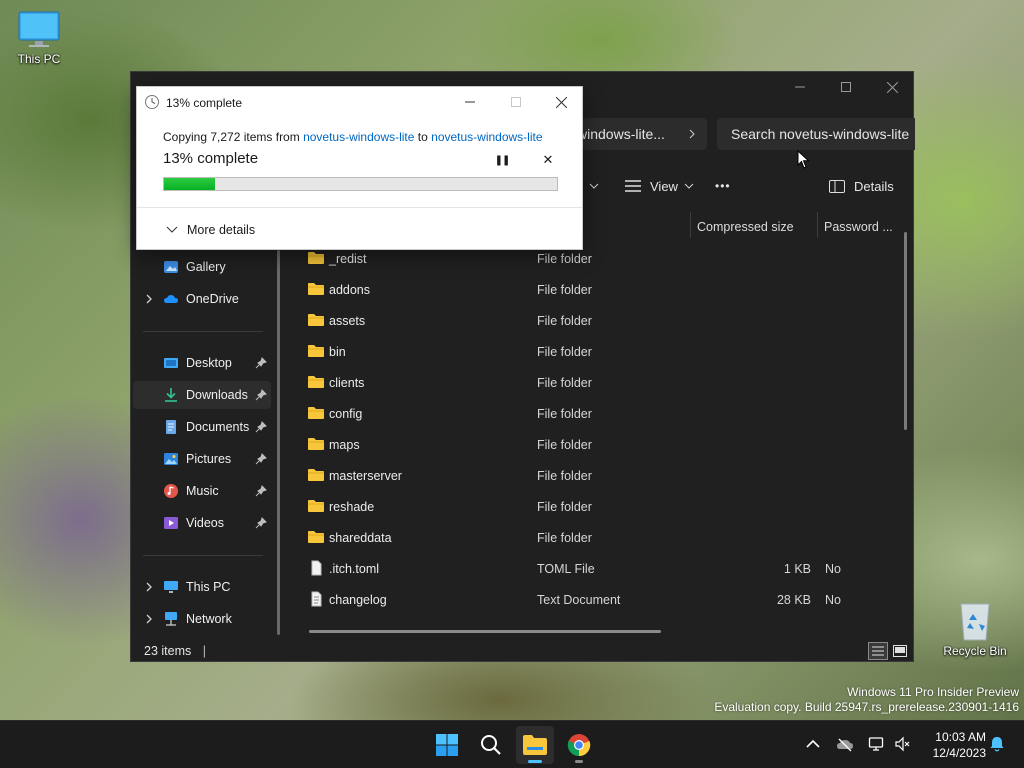 The image size is (1024, 768). Describe the element at coordinates (596, 568) in the screenshot. I see `list-item: .itch.toml TOML File 1 KB No` at that location.